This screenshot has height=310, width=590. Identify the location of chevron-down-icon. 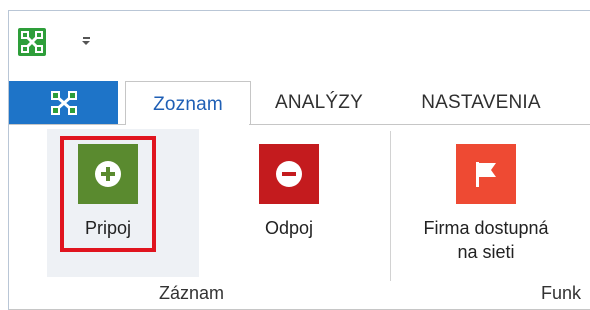
(86, 42).